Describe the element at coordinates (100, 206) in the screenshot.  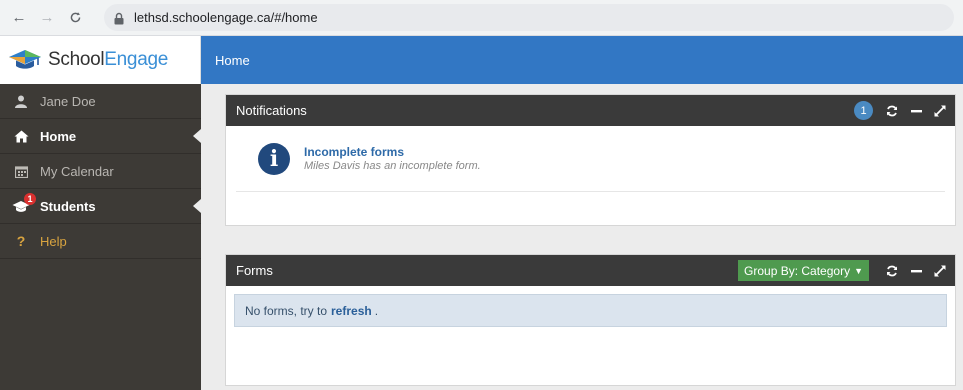
I see `sidebar-item-students: 1 Students` at that location.